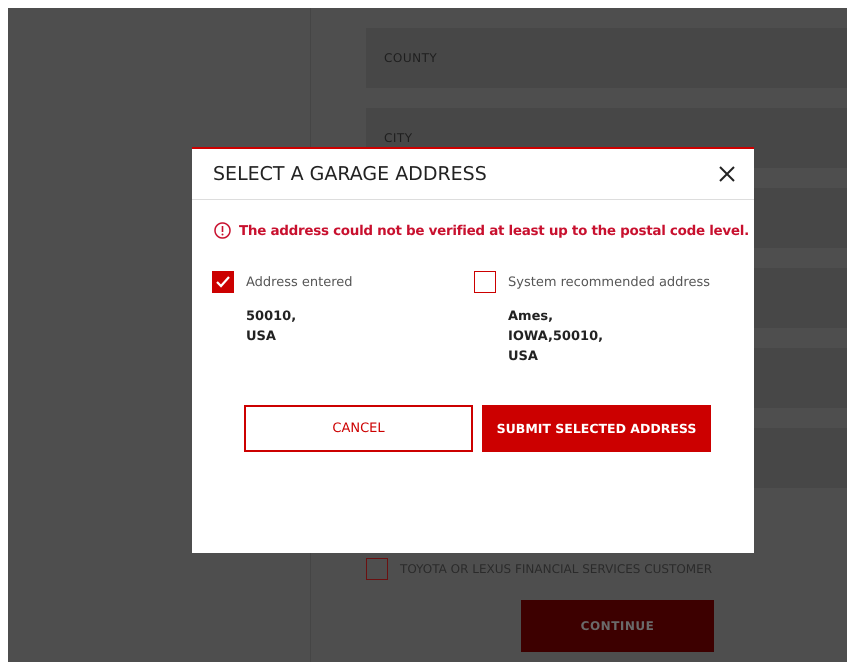 The height and width of the screenshot is (662, 847). I want to click on submit-button: SUBMIT SELECTED ADDRESS, so click(596, 428).